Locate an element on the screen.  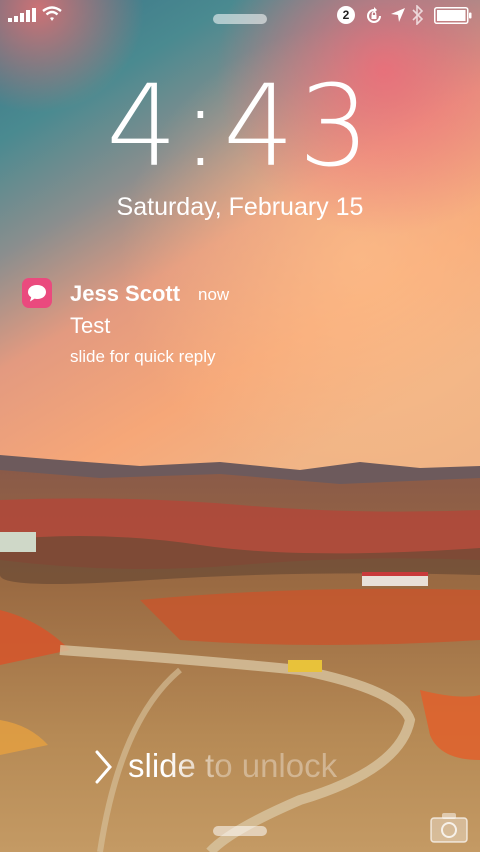
wifi-icon is located at coordinates (52, 13).